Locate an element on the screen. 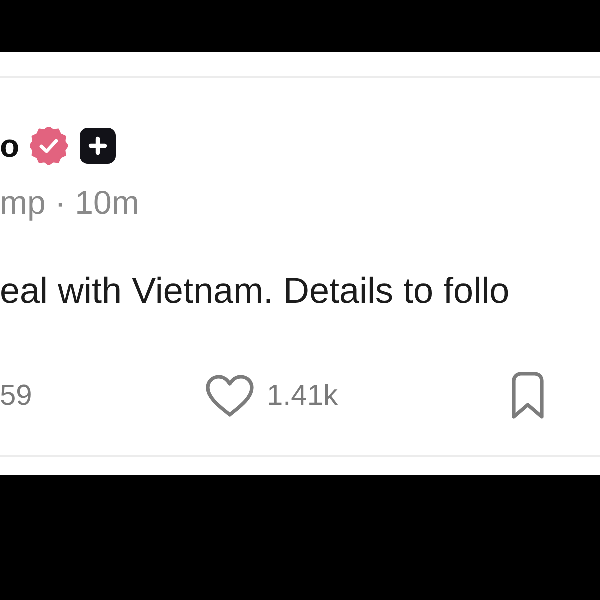  bookmark-icon is located at coordinates (528, 396).